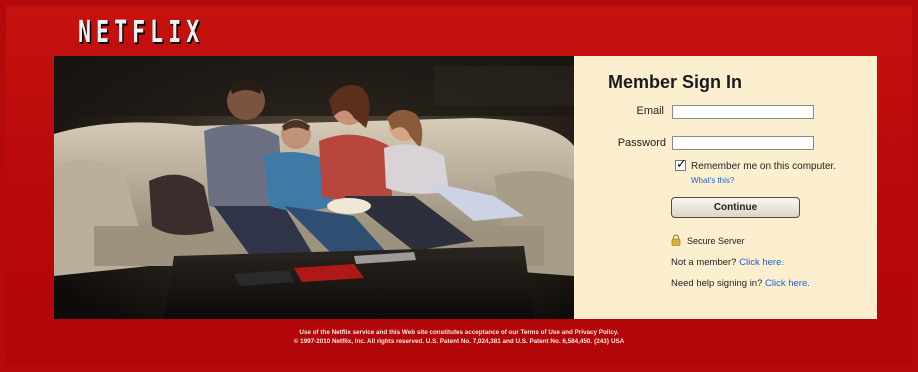 The height and width of the screenshot is (372, 918). I want to click on password-field, so click(743, 143).